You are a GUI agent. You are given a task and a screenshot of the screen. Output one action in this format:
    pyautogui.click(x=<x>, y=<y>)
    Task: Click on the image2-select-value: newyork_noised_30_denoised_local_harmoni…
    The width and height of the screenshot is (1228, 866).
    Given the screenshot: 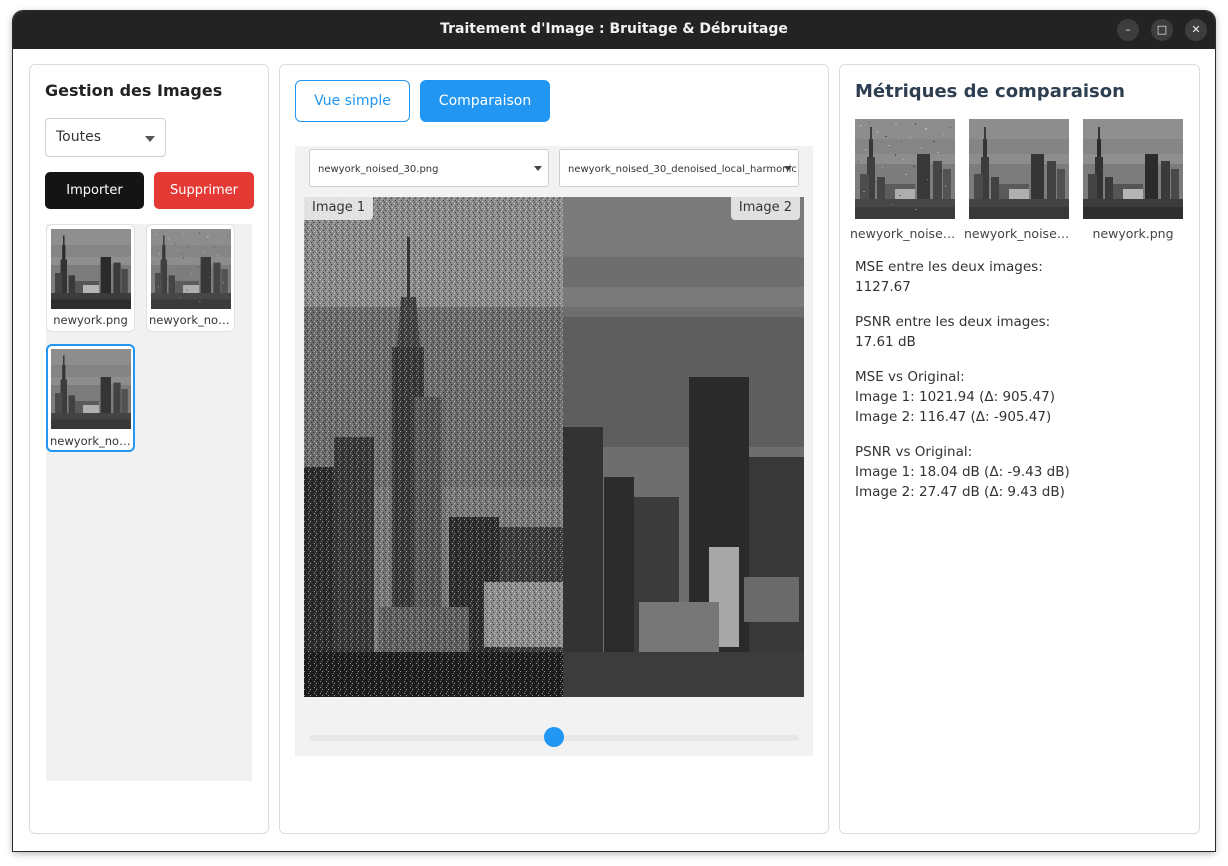 What is the action you would take?
    pyautogui.click(x=683, y=169)
    